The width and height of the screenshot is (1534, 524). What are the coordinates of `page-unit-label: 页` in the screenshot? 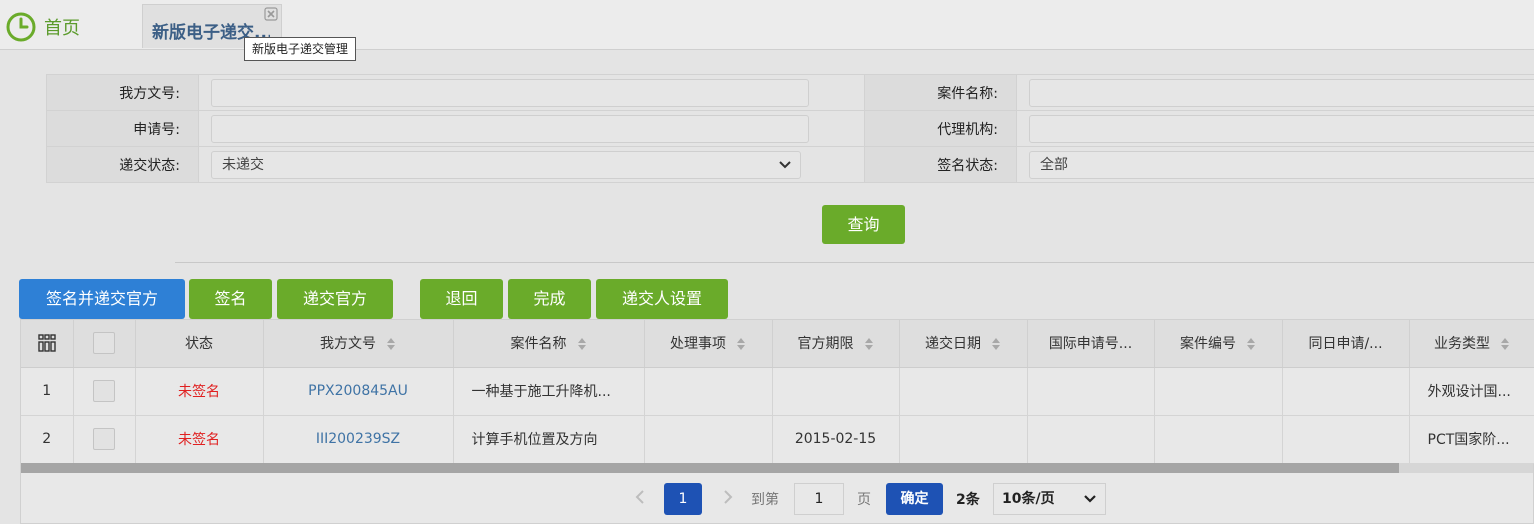 It's located at (864, 500).